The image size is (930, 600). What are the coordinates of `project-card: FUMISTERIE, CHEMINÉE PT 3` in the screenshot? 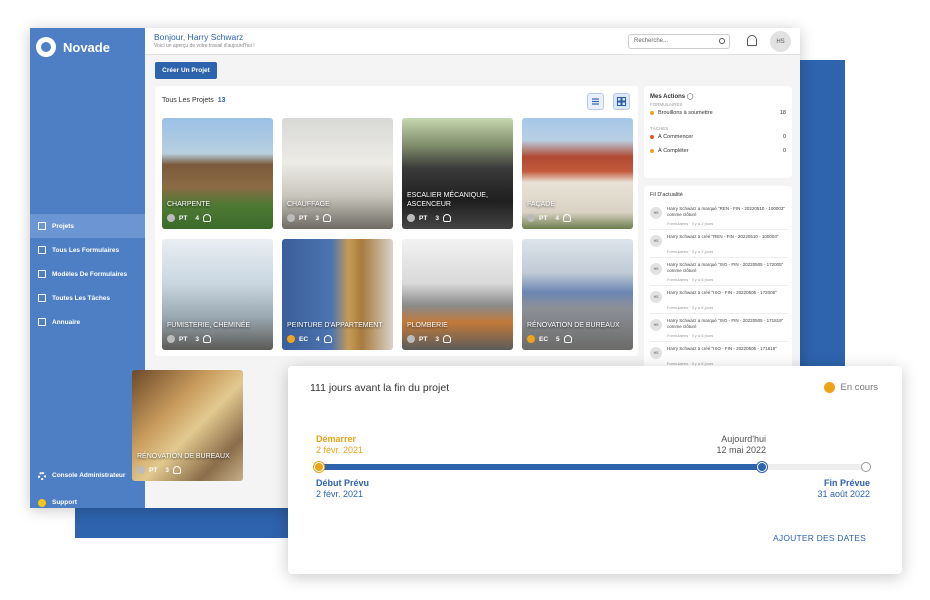 It's located at (217, 294).